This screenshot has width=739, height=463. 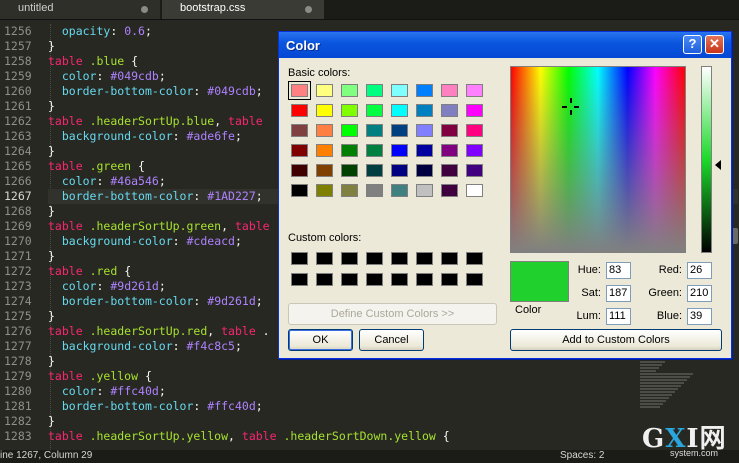 I want to click on help-button: ?, so click(x=692, y=44).